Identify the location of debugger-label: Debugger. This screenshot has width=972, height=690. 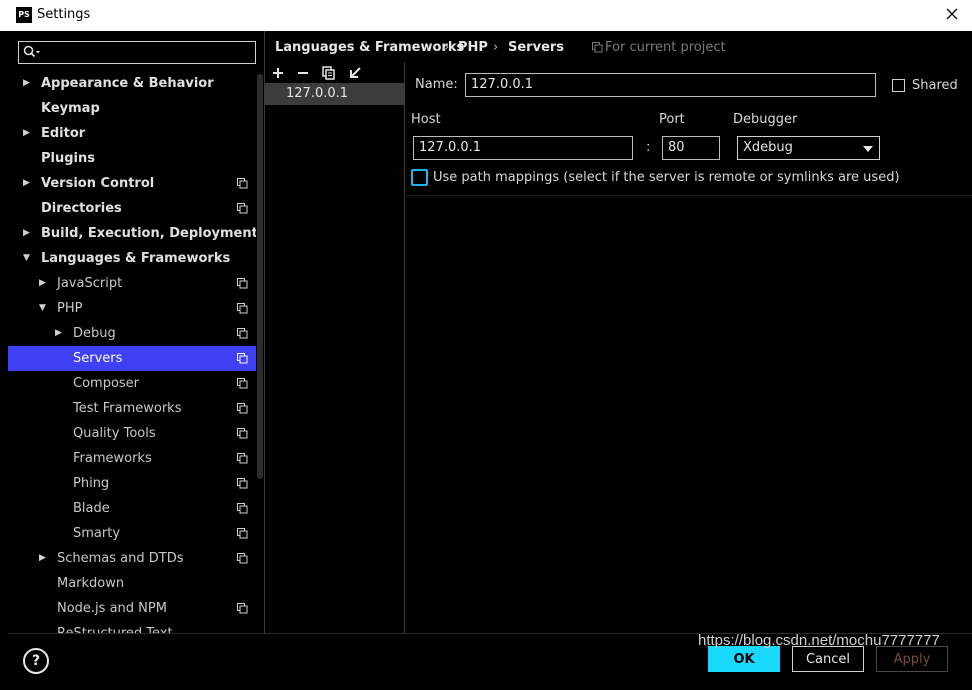
(765, 119).